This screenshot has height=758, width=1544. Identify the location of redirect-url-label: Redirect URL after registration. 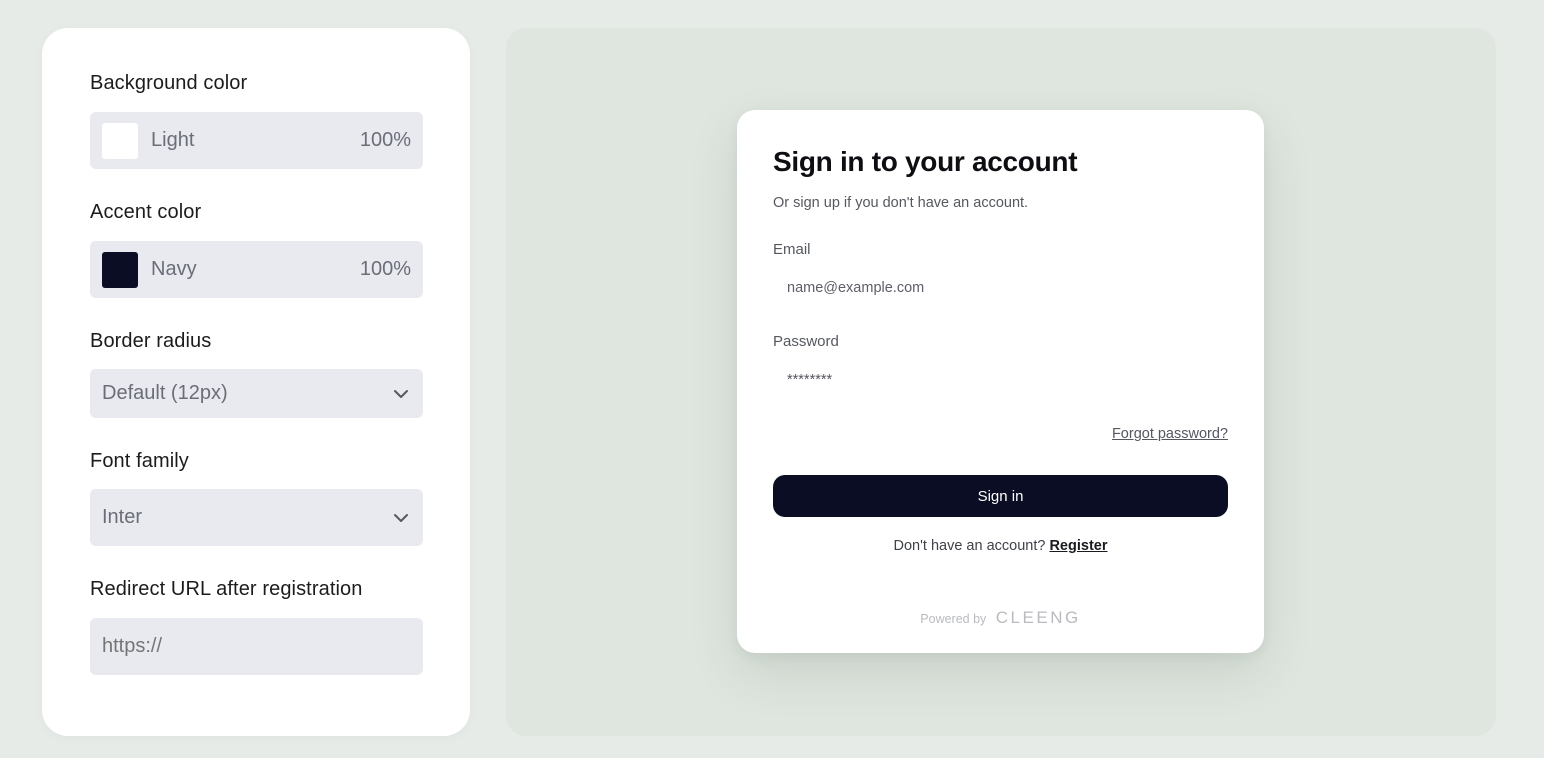
(226, 589).